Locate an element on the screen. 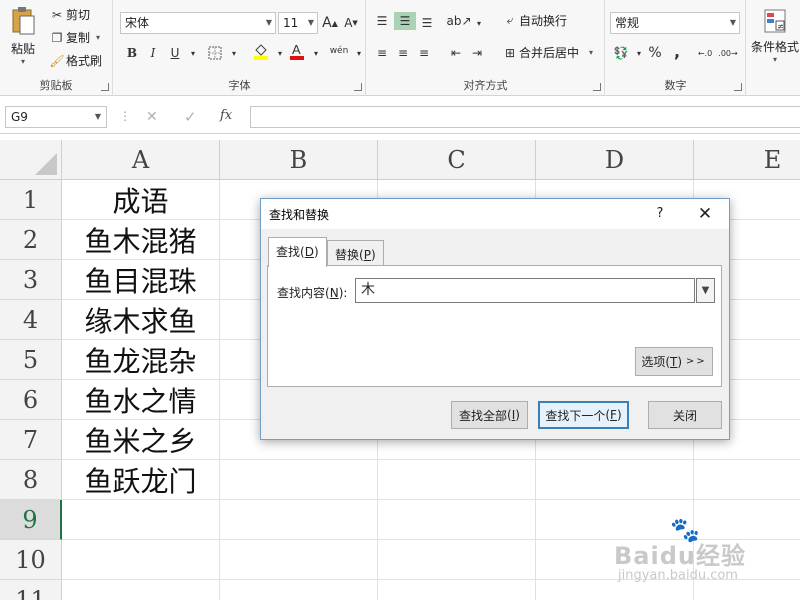 The image size is (800, 600). cell-a3: 鱼目混珠 is located at coordinates (141, 280).